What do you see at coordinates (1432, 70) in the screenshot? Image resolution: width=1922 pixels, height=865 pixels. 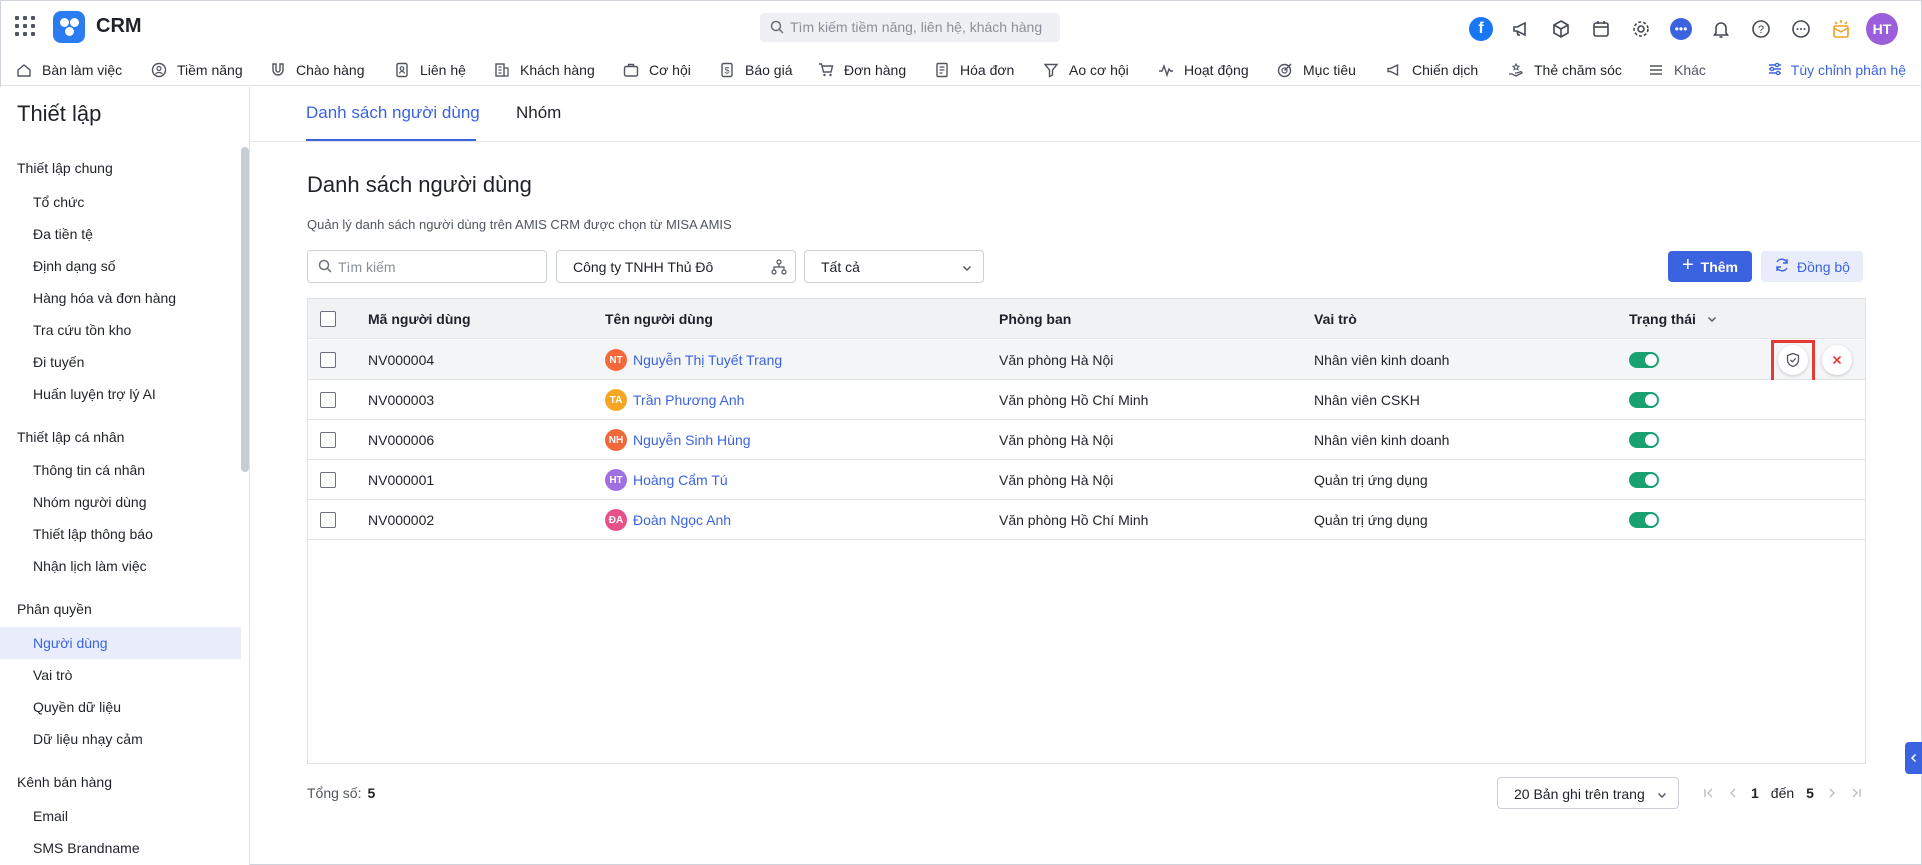 I see `nav-item-campaigns: Chiến dịch` at bounding box center [1432, 70].